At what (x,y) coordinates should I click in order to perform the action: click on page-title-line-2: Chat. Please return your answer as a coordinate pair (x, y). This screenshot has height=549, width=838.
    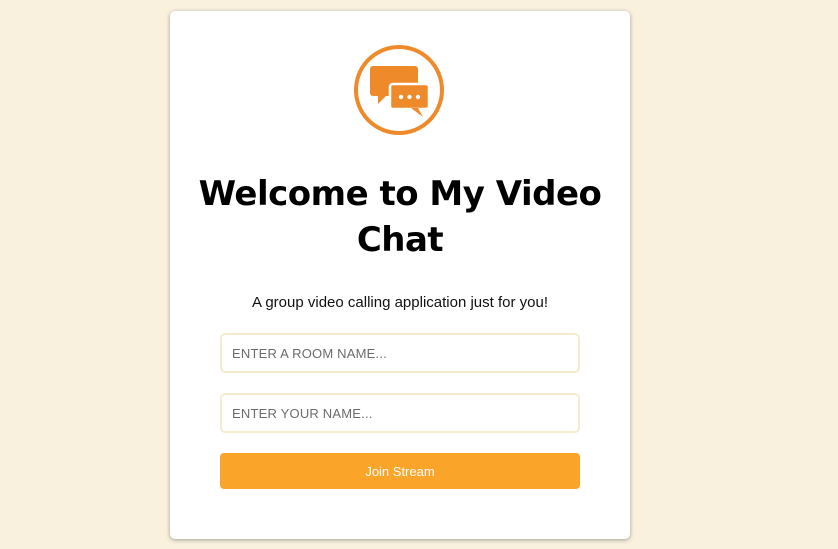
    Looking at the image, I should click on (400, 240).